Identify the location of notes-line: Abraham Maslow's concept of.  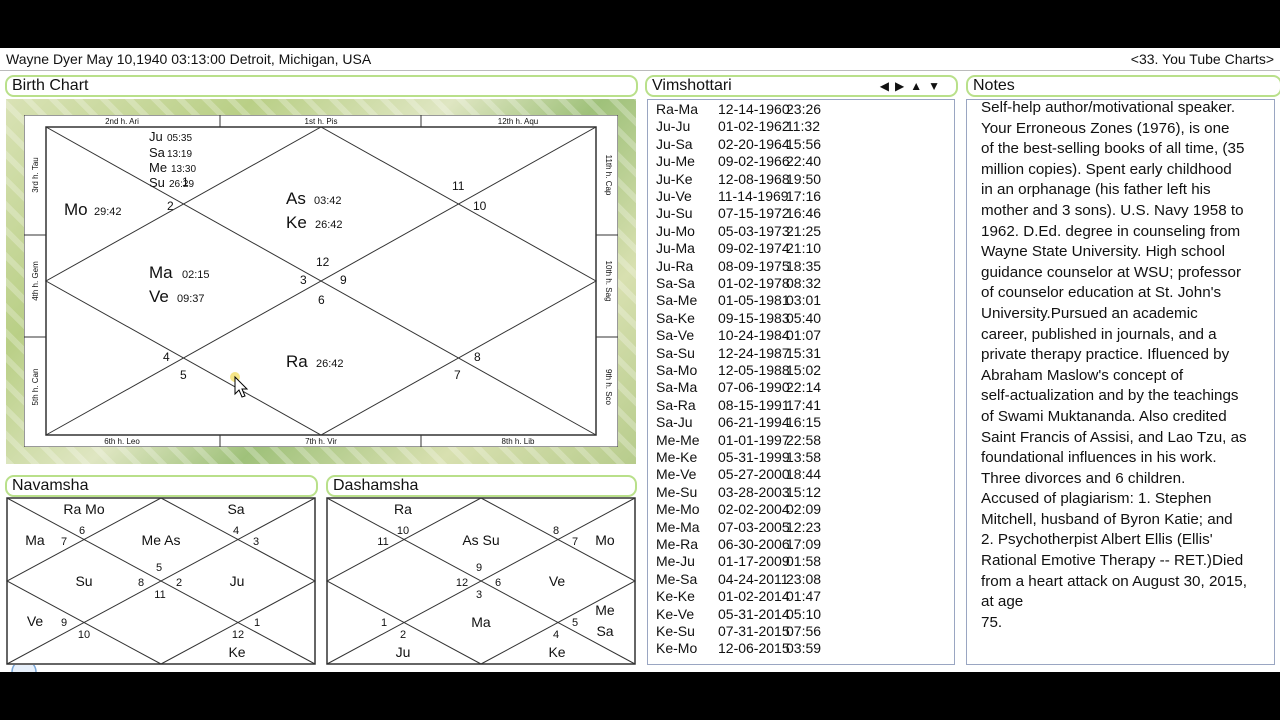
(1082, 375).